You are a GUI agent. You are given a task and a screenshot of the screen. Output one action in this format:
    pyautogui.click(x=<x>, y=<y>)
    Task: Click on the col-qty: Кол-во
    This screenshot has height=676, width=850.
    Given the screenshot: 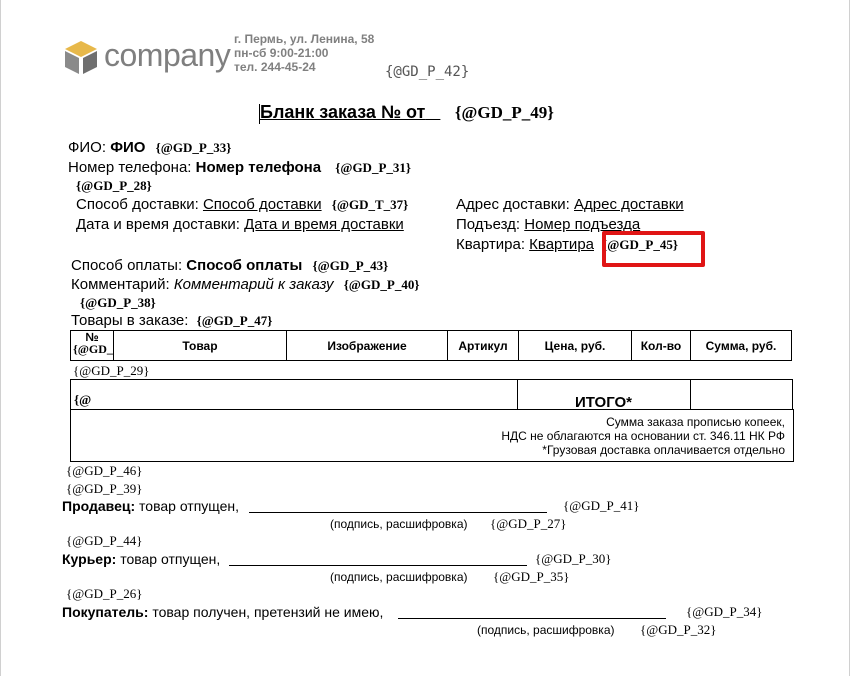 What is the action you would take?
    pyautogui.click(x=661, y=345)
    